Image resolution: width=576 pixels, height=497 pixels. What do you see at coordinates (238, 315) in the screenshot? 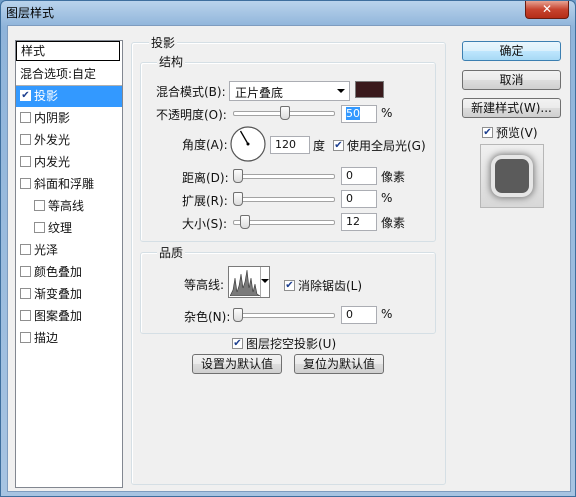
I see `noise-slider-thumb` at bounding box center [238, 315].